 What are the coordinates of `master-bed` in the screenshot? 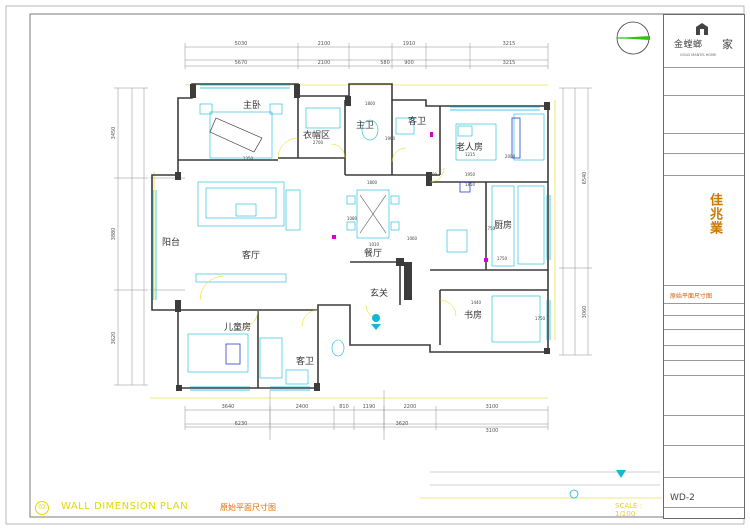 It's located at (241, 131).